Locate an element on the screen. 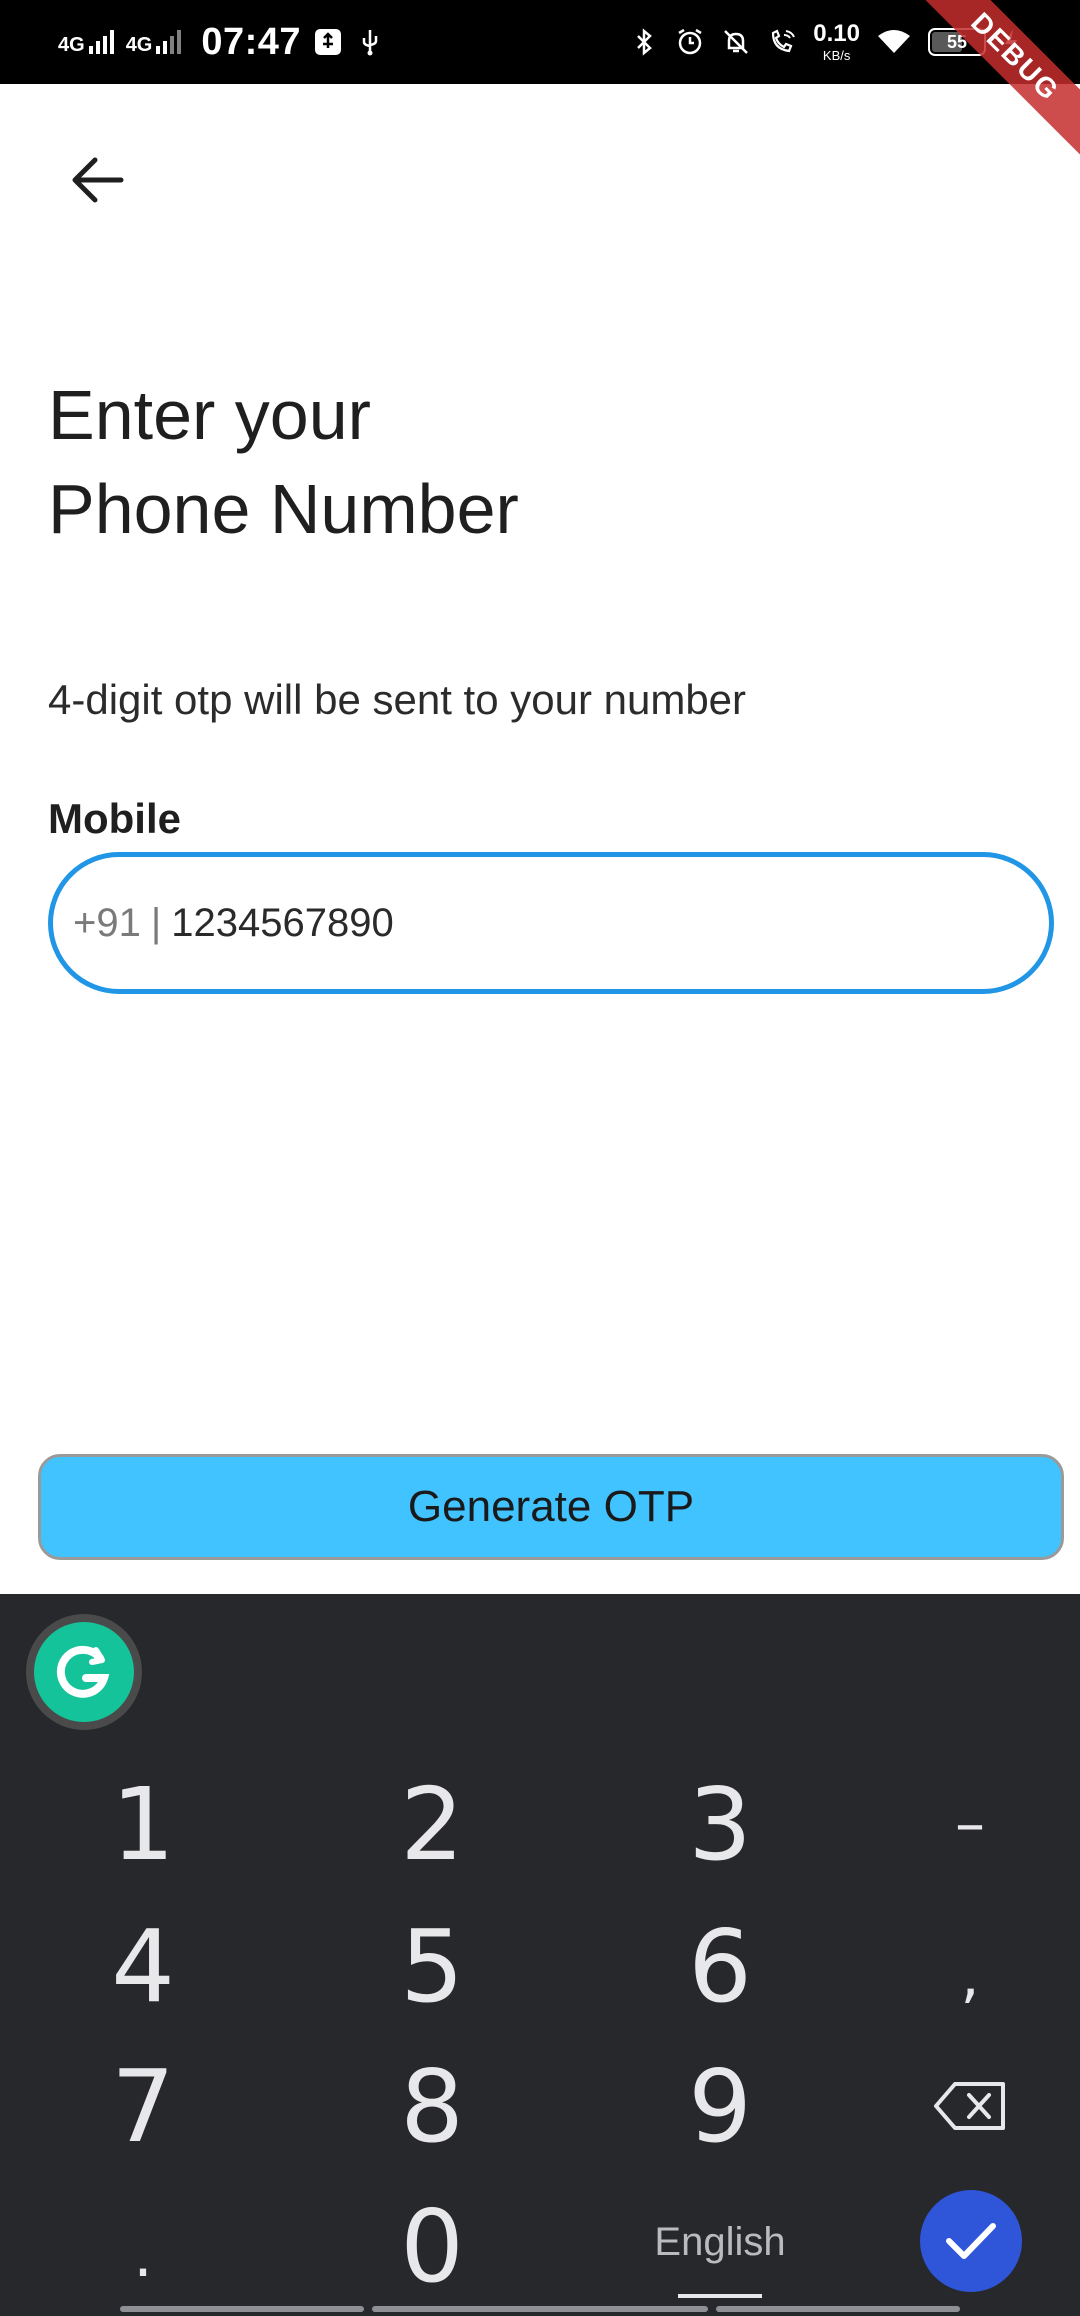 This screenshot has height=2316, width=1080. backspace-key is located at coordinates (970, 2106).